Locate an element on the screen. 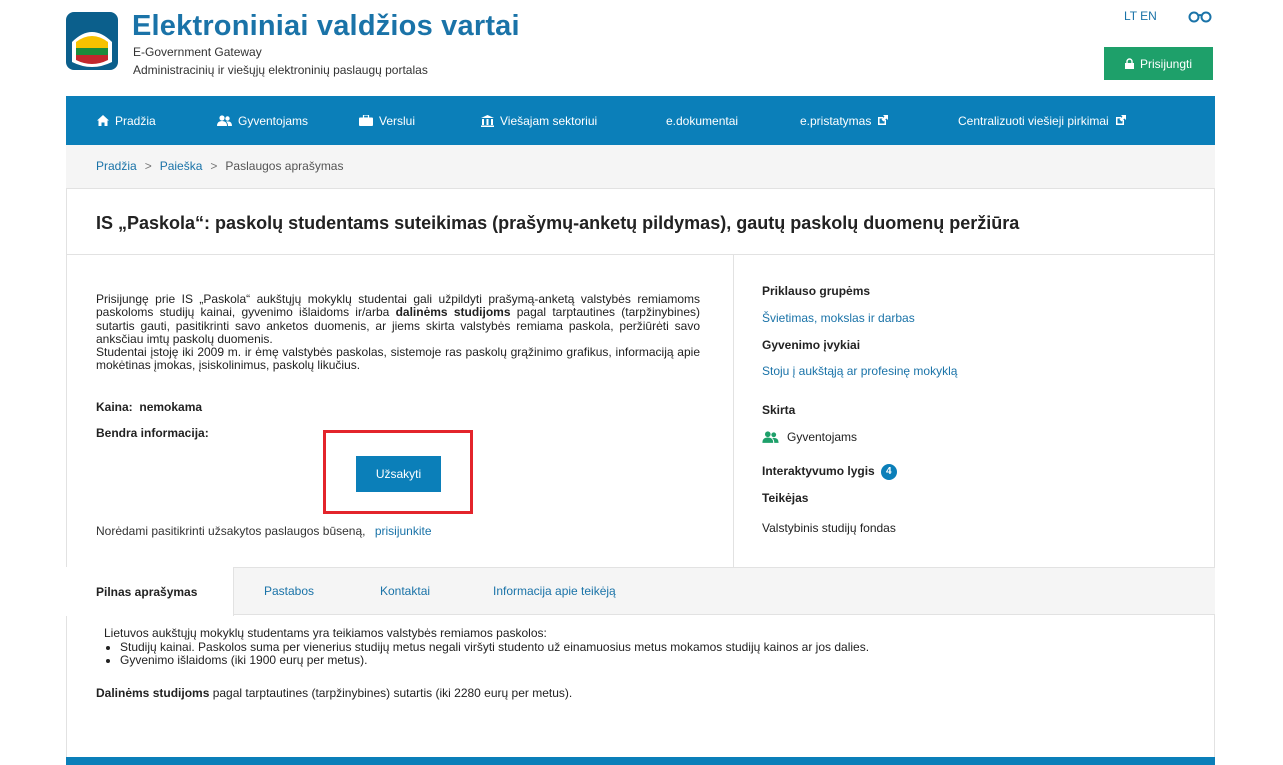 The height and width of the screenshot is (765, 1283). general-info-label: Bendra informacija: is located at coordinates (152, 433).